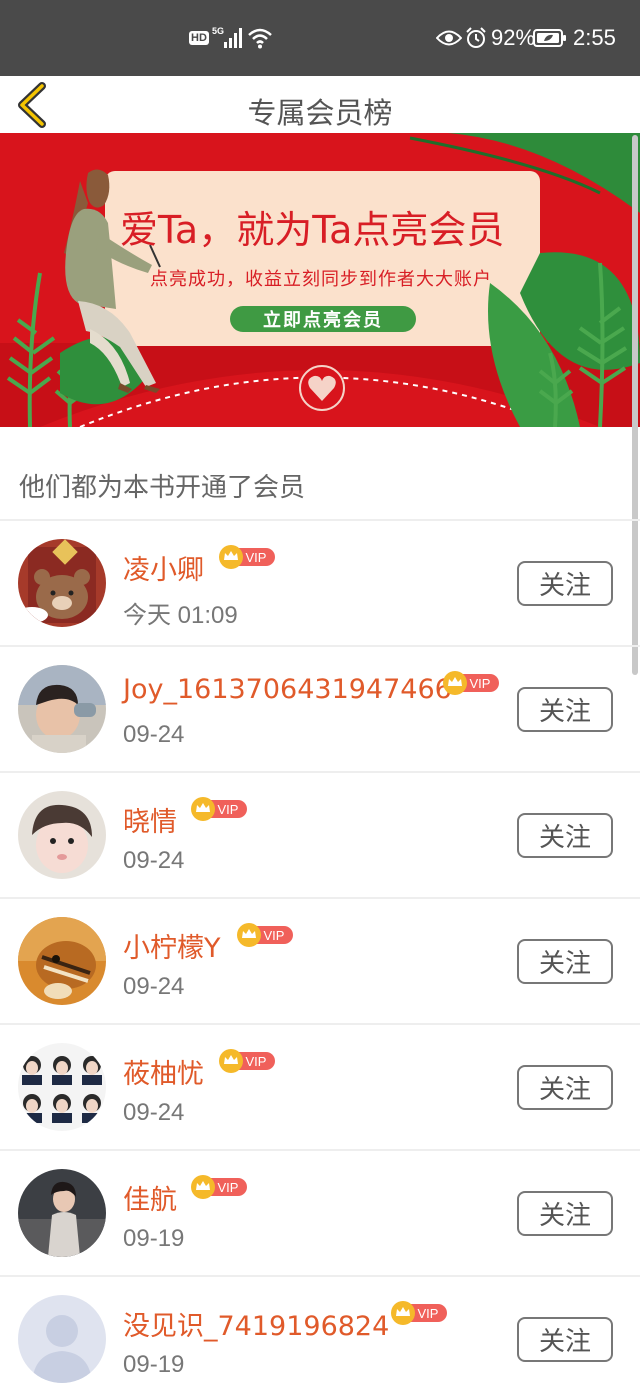 The width and height of the screenshot is (640, 1387). What do you see at coordinates (320, 1088) in the screenshot?
I see `list-item: 莜柚忧 VIP 09-24 关注` at bounding box center [320, 1088].